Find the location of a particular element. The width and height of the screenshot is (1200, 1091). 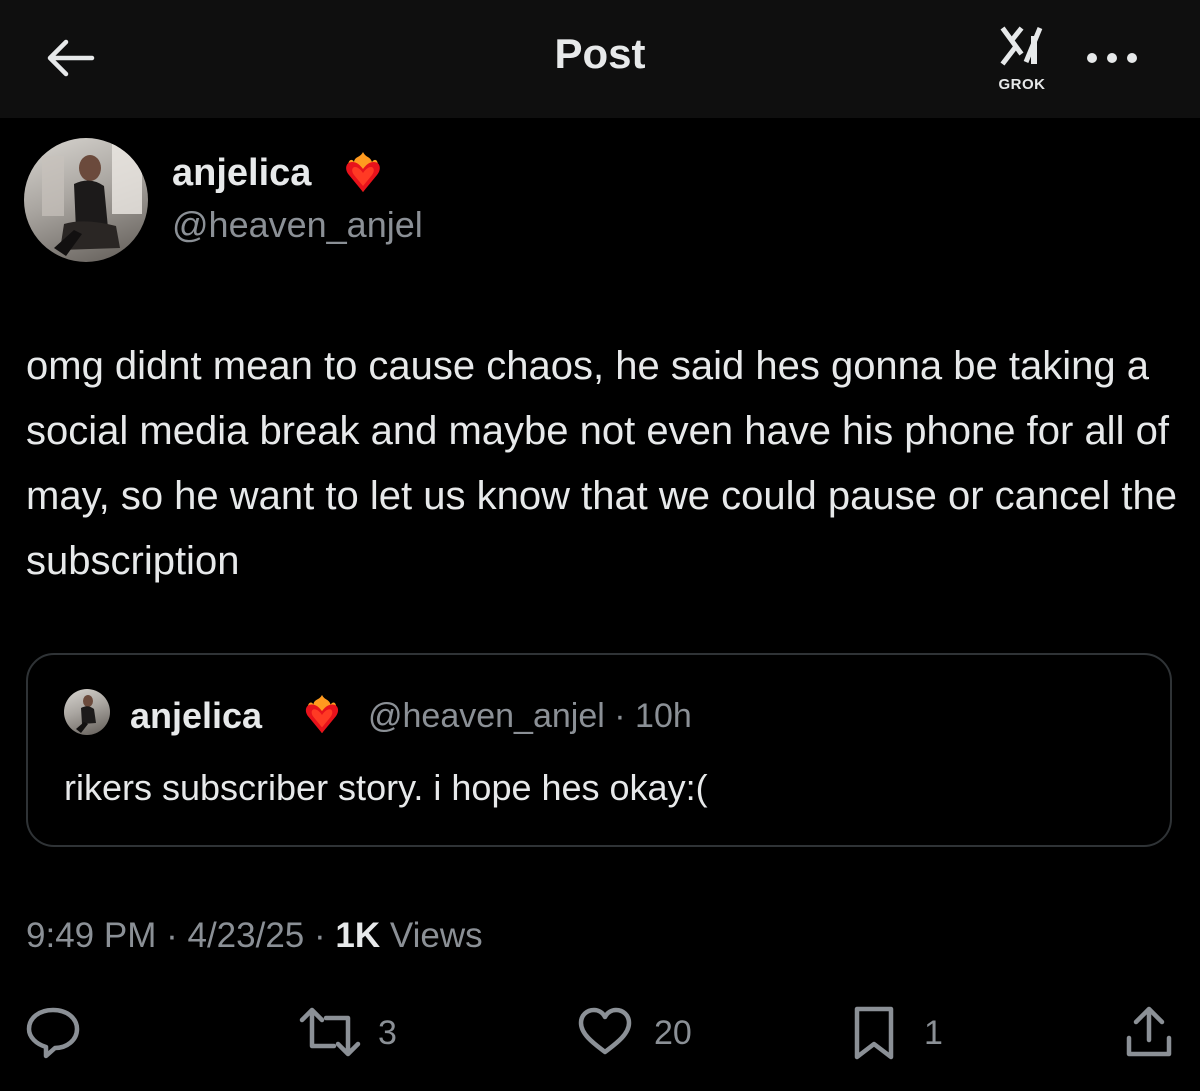

heart-icon is located at coordinates (605, 1031).